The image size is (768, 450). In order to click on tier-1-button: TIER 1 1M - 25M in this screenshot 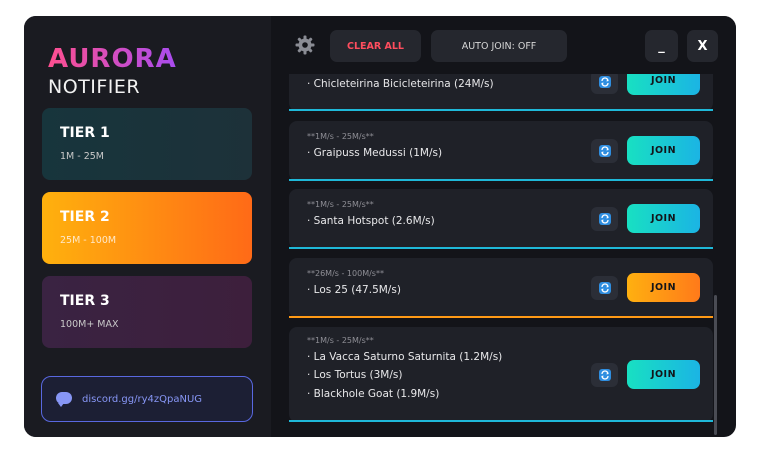, I will do `click(147, 144)`.